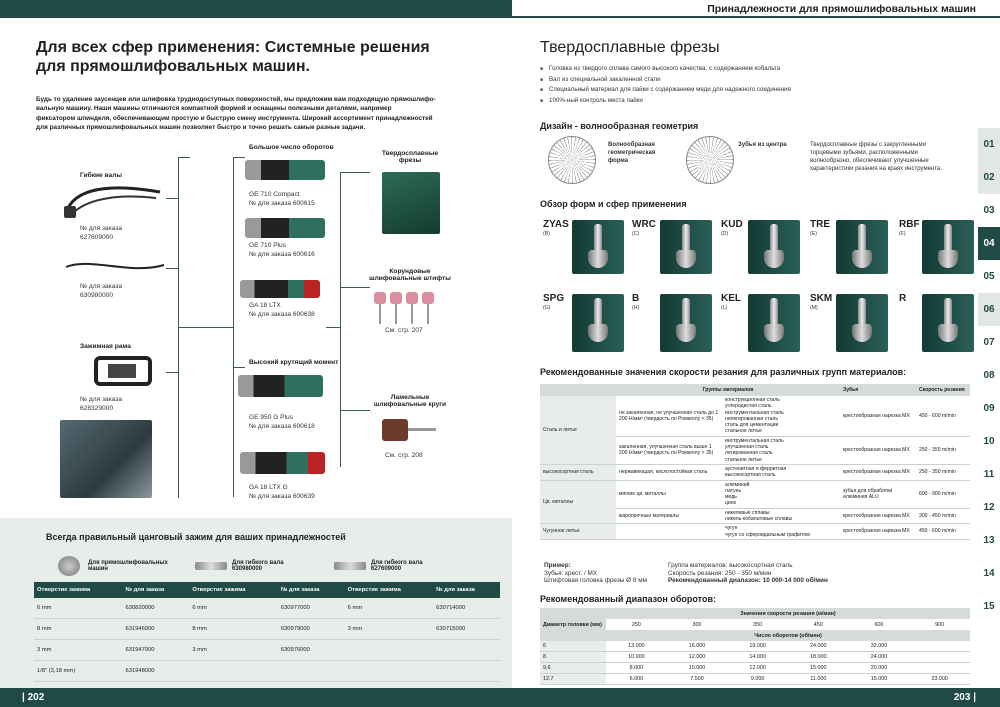 Image resolution: width=1000 pixels, height=707 pixels. What do you see at coordinates (755, 657) in the screenshot?
I see `table-row: 8 10.000 12.000 14.000 18.000 24.000` at bounding box center [755, 657].